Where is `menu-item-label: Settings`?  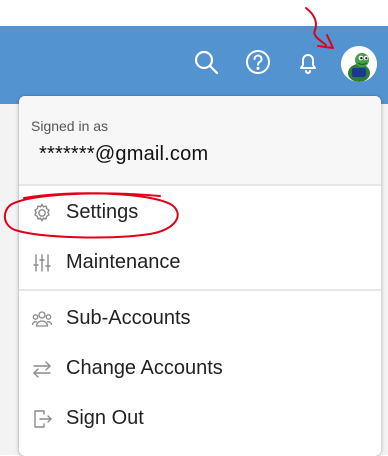
menu-item-label: Settings is located at coordinates (102, 212).